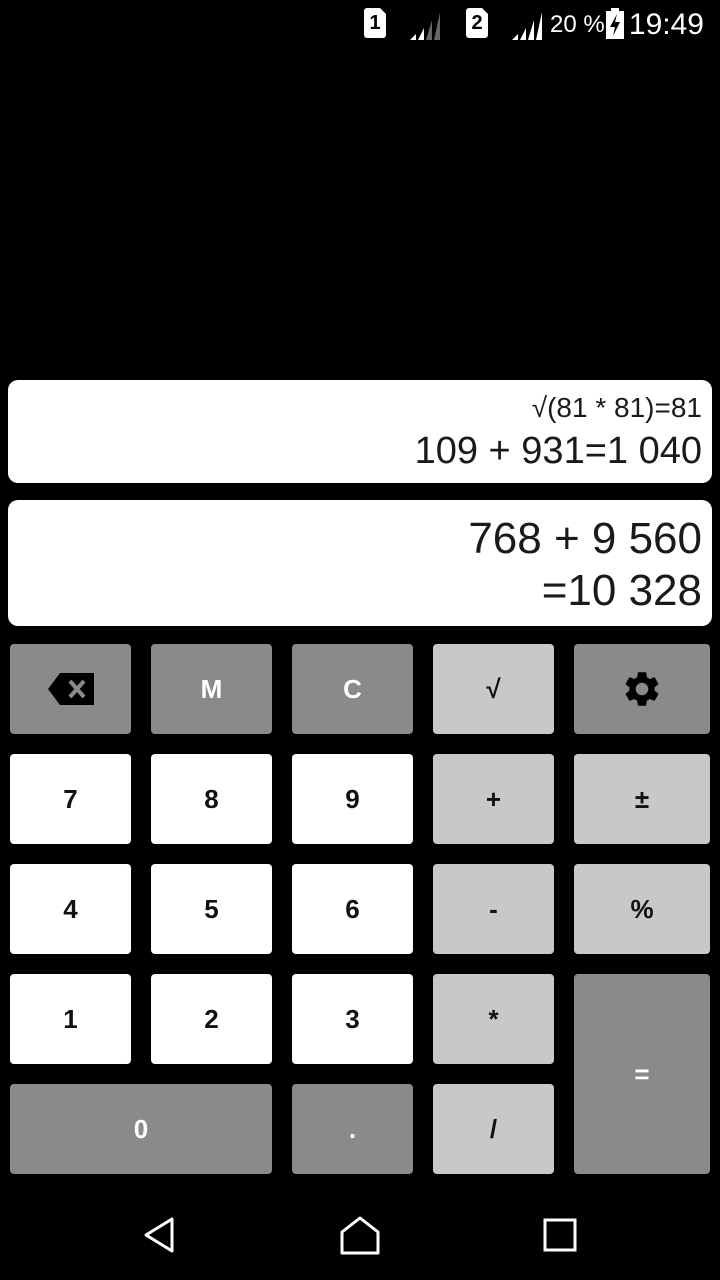  I want to click on recents-icon, so click(560, 1235).